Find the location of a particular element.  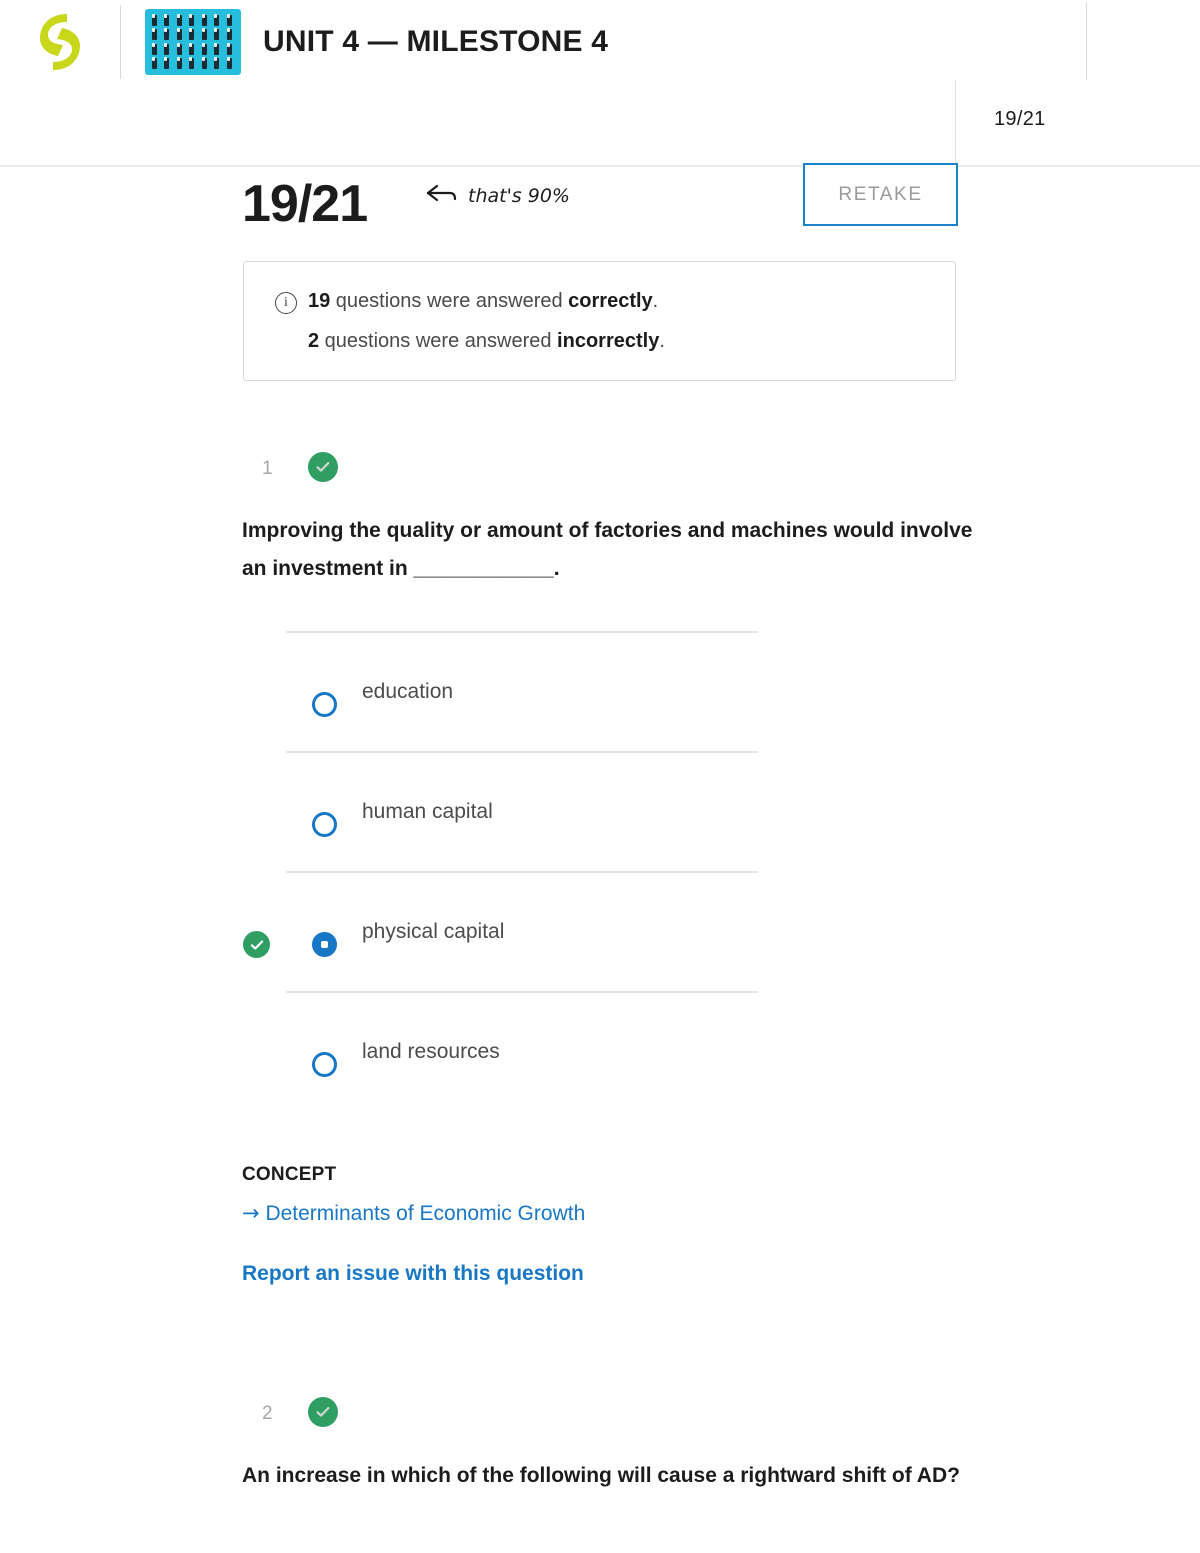

question-number: 1 is located at coordinates (267, 468).